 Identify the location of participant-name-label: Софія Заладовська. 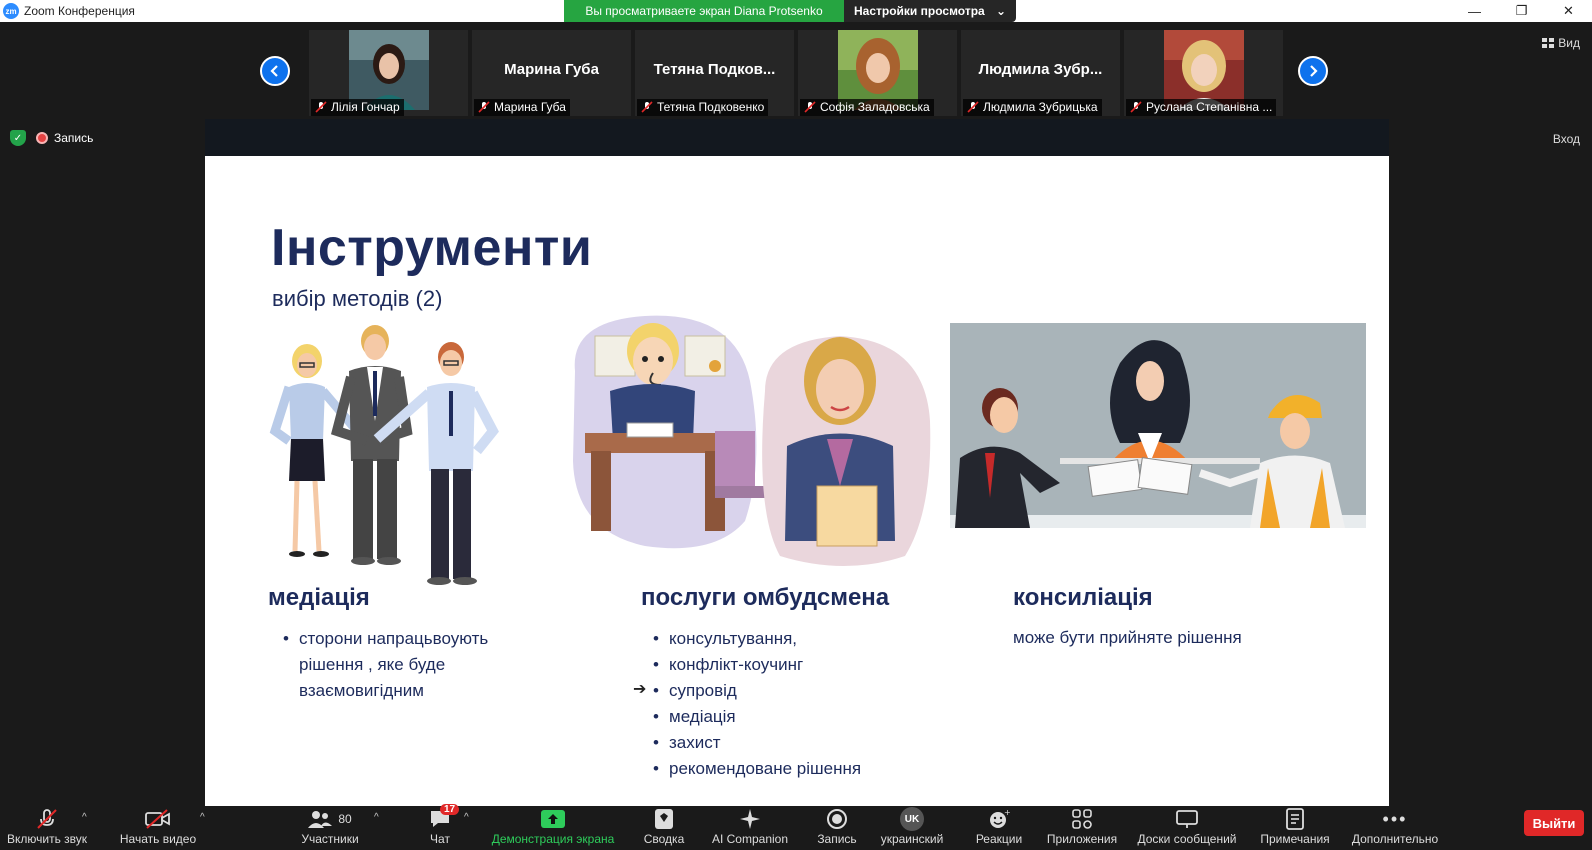
(867, 107).